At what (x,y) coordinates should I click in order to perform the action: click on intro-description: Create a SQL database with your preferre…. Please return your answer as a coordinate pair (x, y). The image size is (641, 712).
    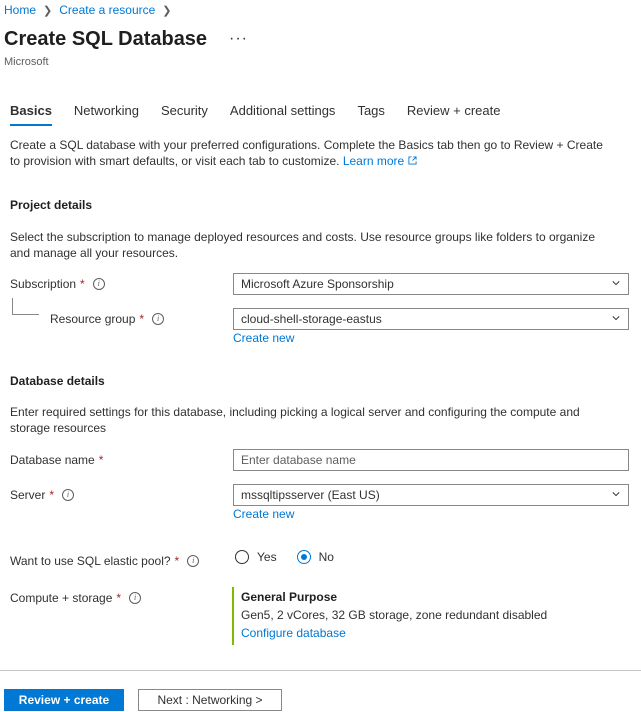
    Looking at the image, I should click on (306, 153).